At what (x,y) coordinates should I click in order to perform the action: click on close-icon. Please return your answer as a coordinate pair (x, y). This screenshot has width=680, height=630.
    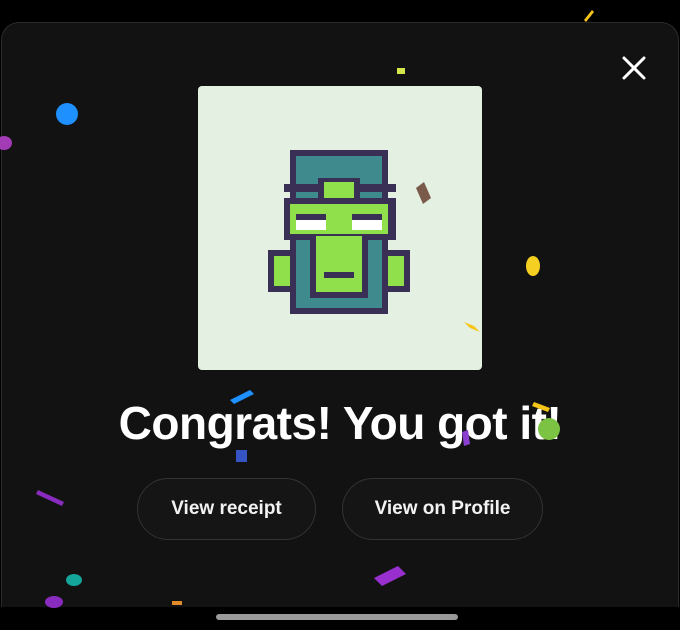
    Looking at the image, I should click on (634, 68).